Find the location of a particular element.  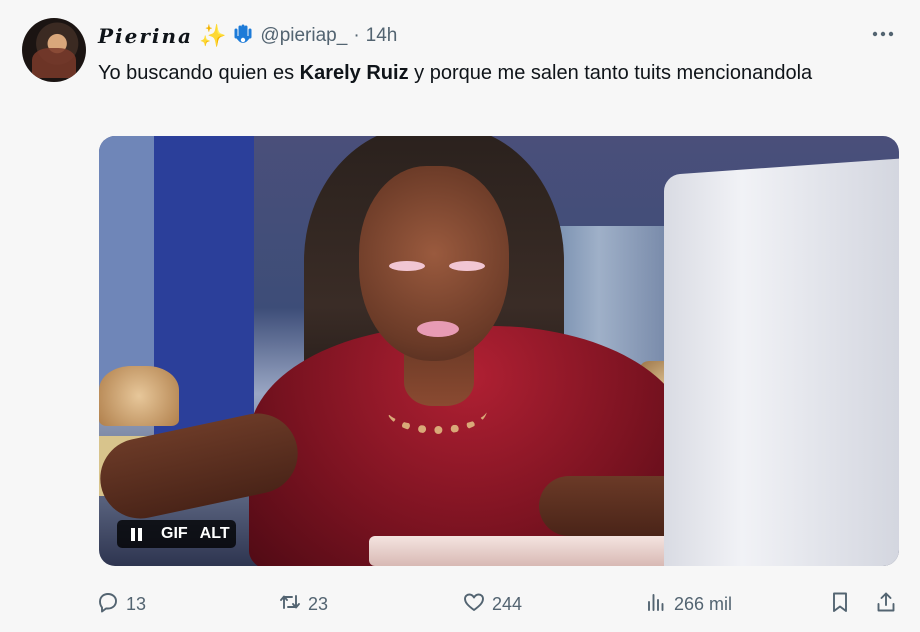

retweet-button: 23 is located at coordinates (303, 604).